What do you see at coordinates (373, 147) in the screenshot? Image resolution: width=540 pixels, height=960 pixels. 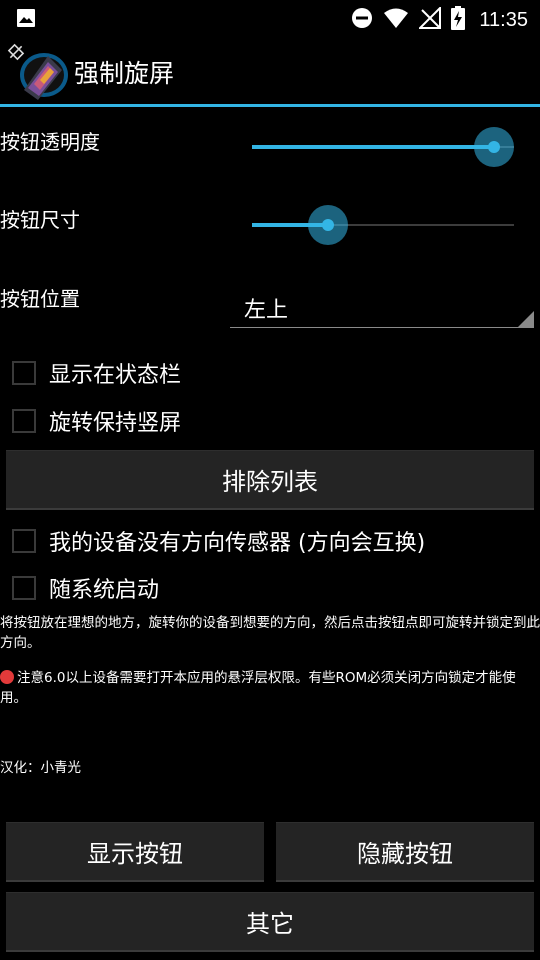 I see `slider-fill` at bounding box center [373, 147].